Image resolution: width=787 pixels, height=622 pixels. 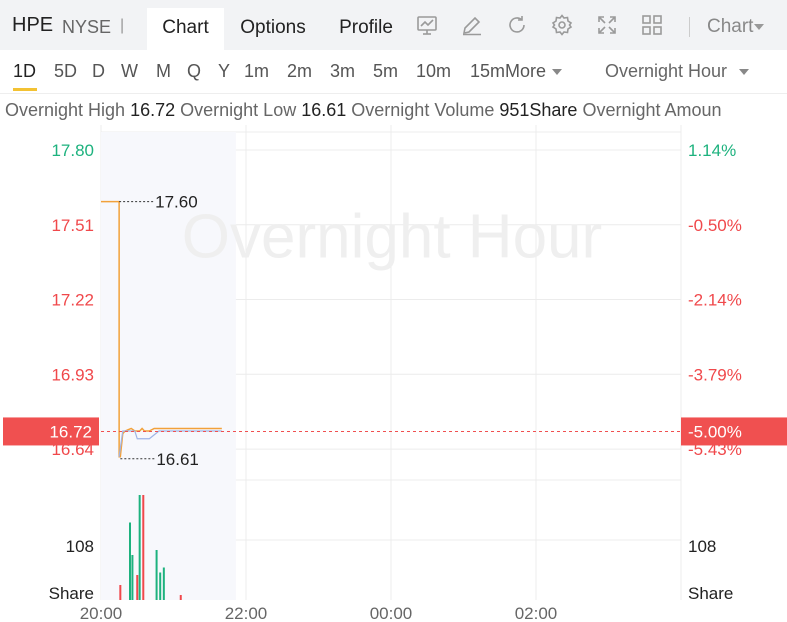 What do you see at coordinates (24, 71) in the screenshot?
I see `period-1d: 1D` at bounding box center [24, 71].